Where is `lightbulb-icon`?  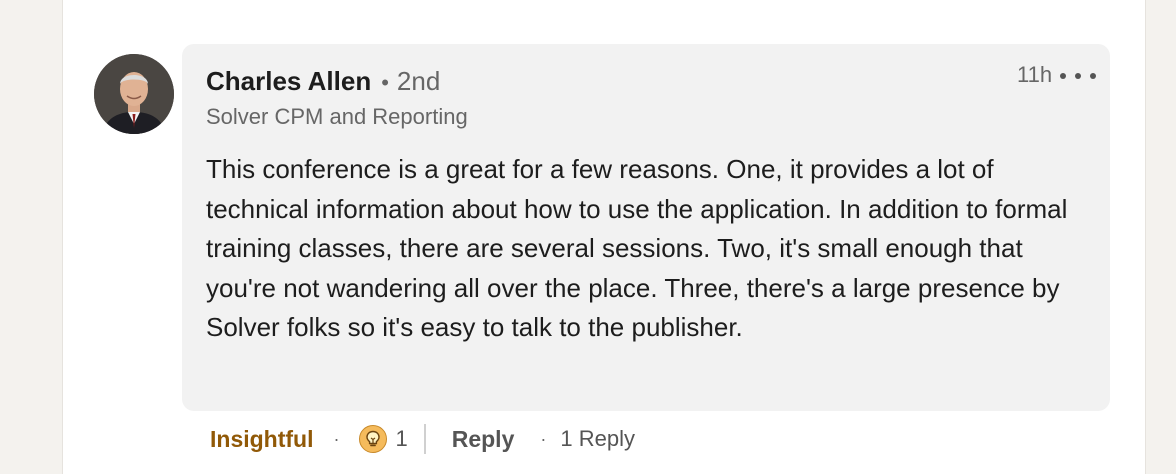
lightbulb-icon is located at coordinates (373, 439).